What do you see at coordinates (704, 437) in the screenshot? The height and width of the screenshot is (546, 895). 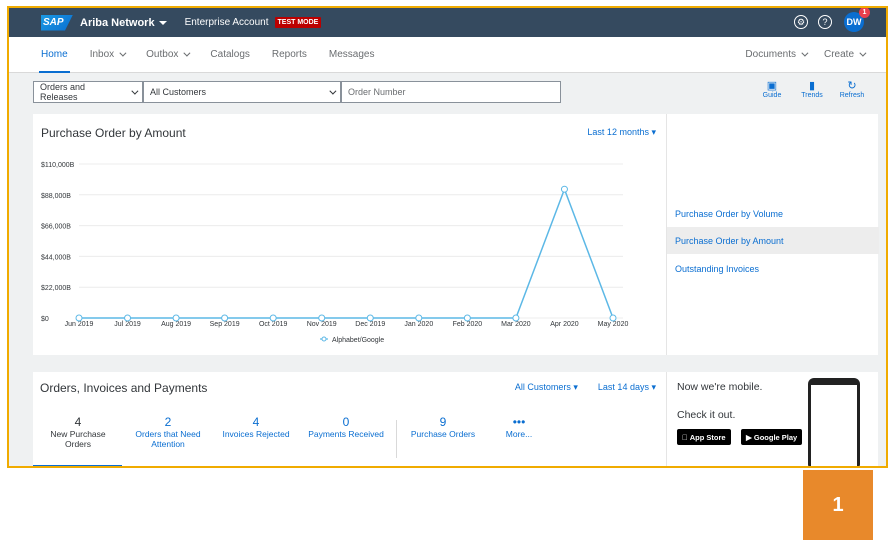 I see `app-store-button:  App Store` at bounding box center [704, 437].